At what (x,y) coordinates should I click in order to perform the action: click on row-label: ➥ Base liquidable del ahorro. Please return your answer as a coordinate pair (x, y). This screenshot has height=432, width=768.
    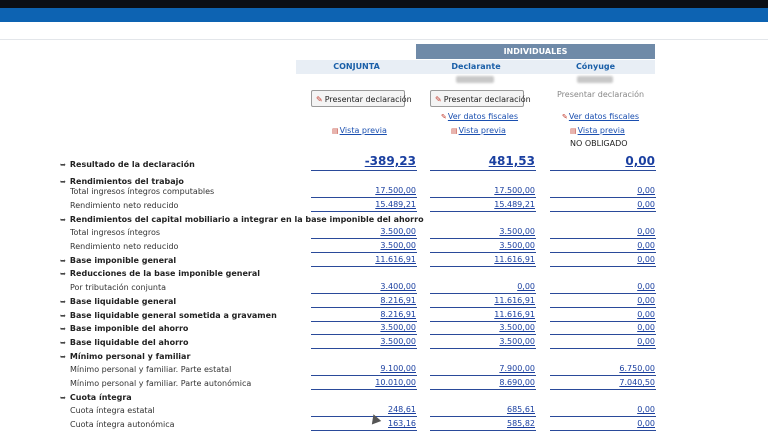
    Looking at the image, I should click on (124, 342).